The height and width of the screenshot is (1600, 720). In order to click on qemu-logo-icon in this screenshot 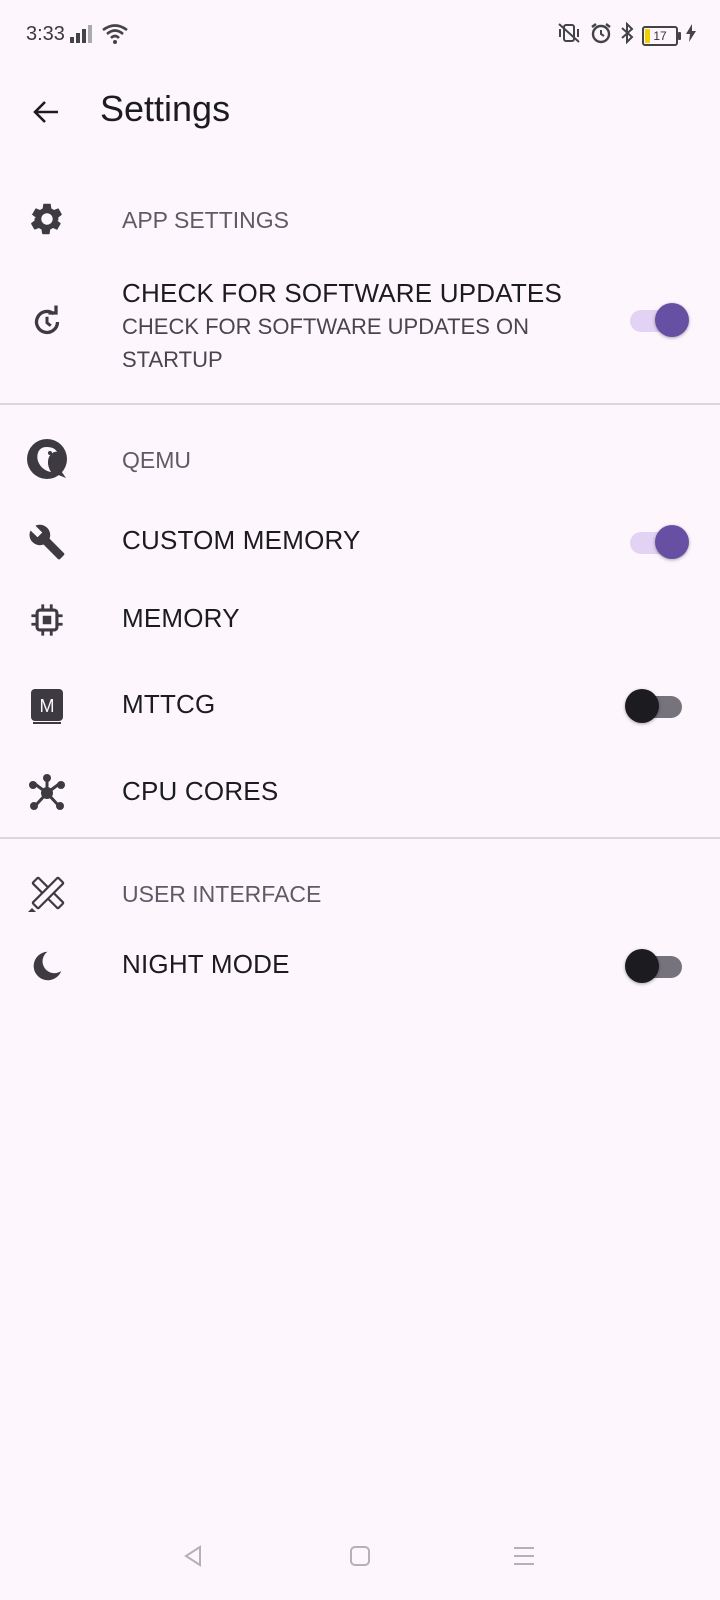, I will do `click(47, 459)`.